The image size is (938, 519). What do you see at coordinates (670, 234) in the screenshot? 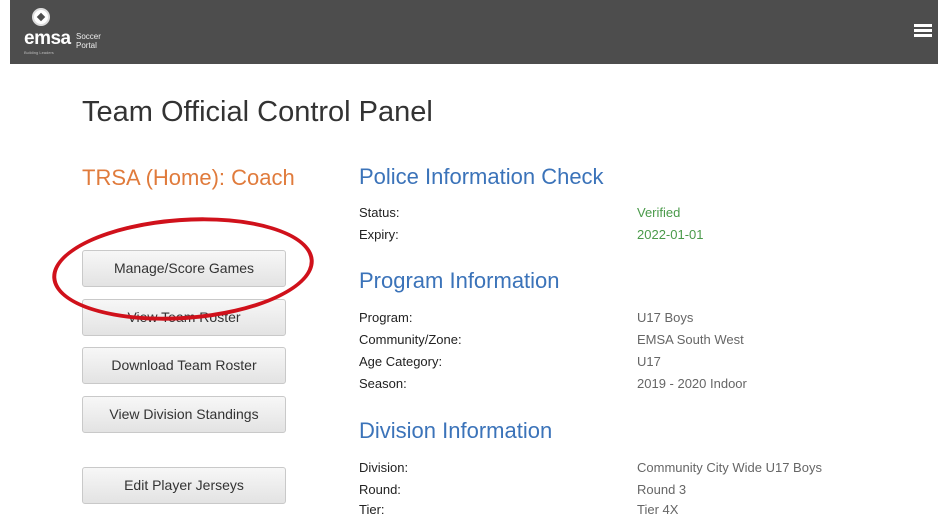
I see `expiry-value: 2022-01-01` at bounding box center [670, 234].